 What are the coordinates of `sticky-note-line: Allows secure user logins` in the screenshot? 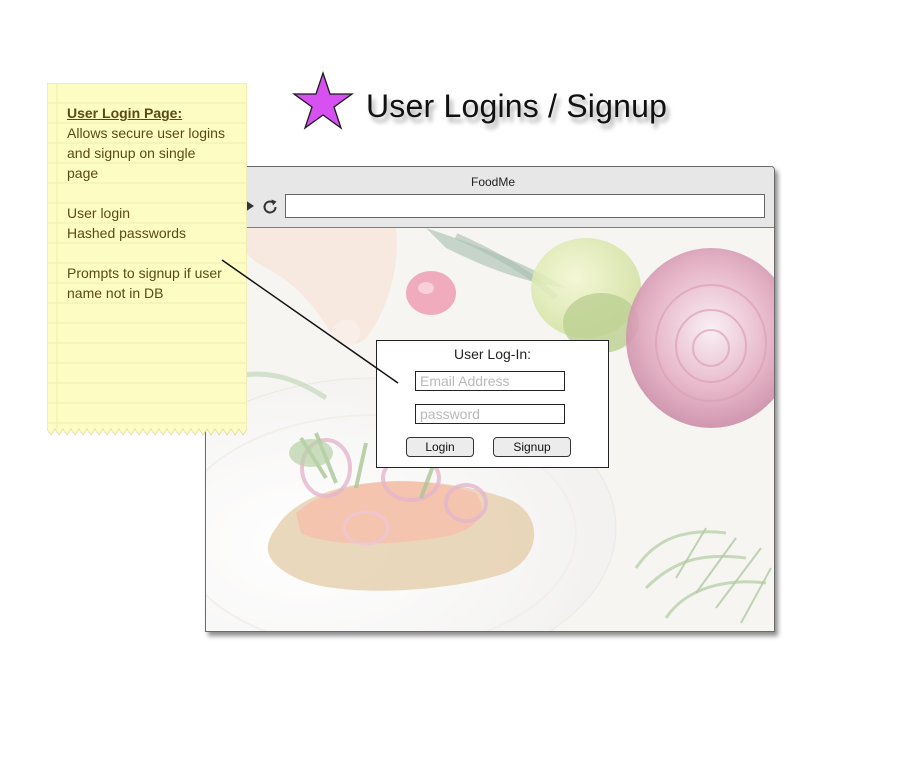 It's located at (146, 133).